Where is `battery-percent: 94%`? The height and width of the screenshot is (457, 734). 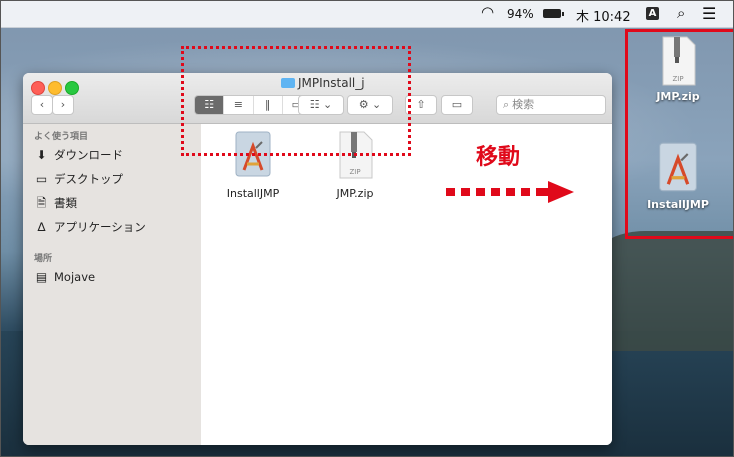
battery-percent: 94% is located at coordinates (520, 14).